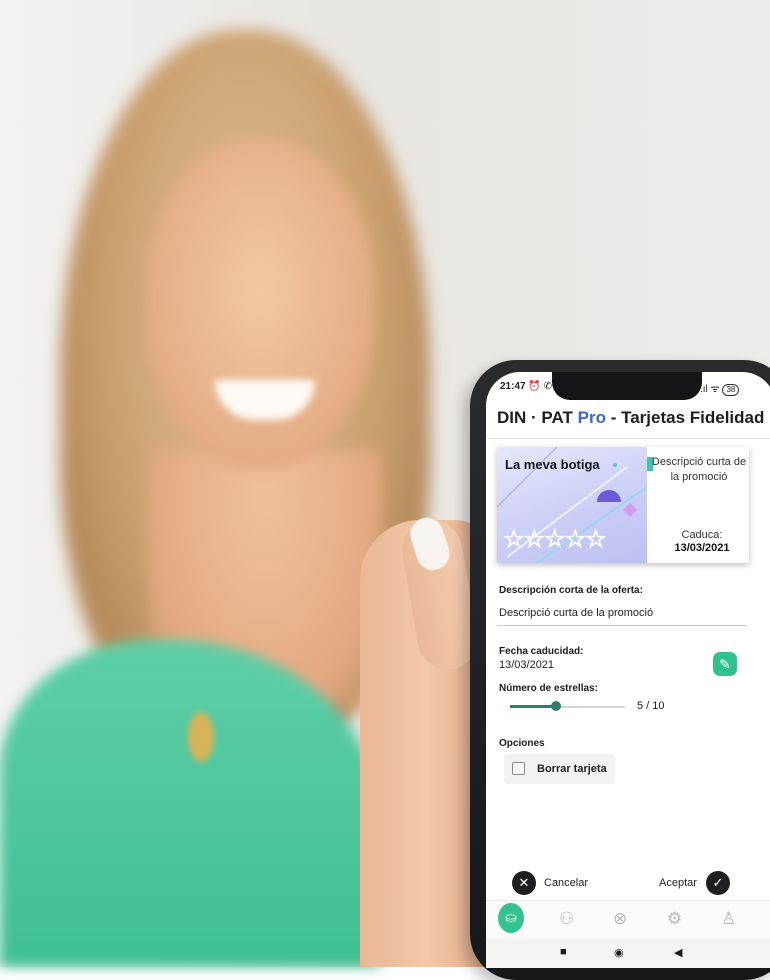 The height and width of the screenshot is (980, 770). I want to click on system-nav, so click(628, 953).